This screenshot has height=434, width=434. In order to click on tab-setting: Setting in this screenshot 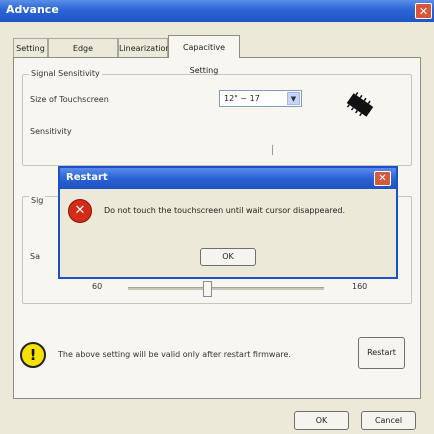, I will do `click(30, 47)`.